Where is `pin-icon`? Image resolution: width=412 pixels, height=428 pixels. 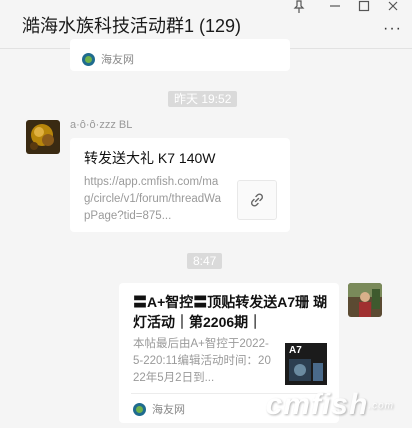 pin-icon is located at coordinates (299, 8).